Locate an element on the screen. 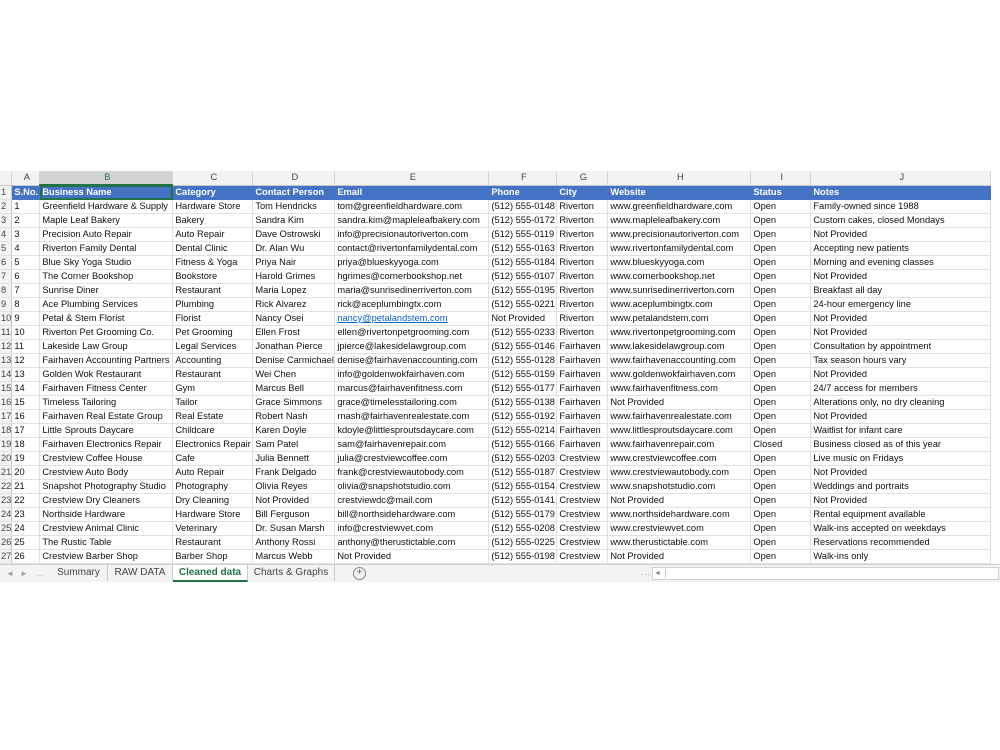  cell-email: anthony@therustictable.com is located at coordinates (412, 542).